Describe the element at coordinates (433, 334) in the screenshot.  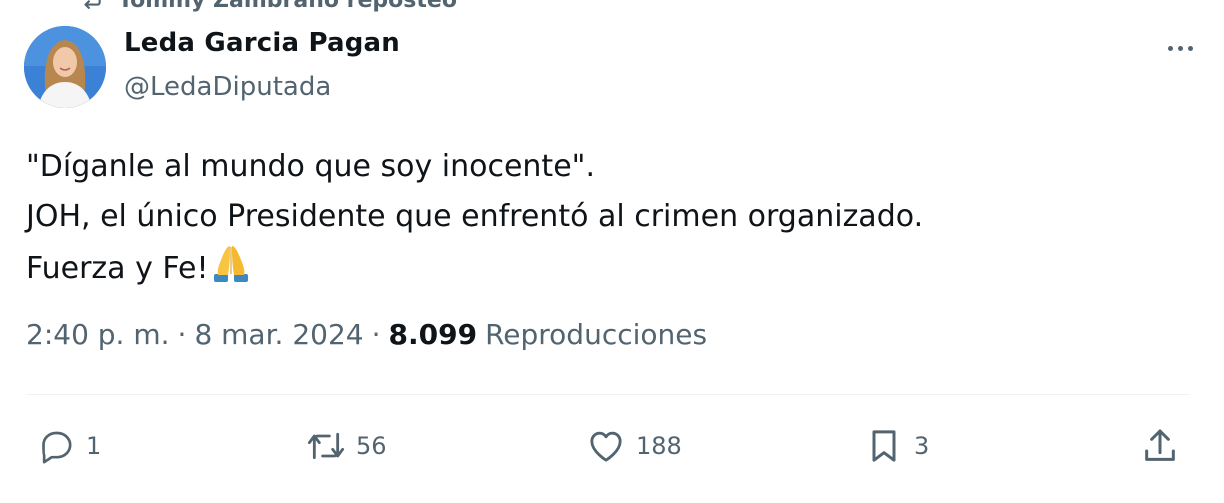
I see `views-count: 8.099` at that location.